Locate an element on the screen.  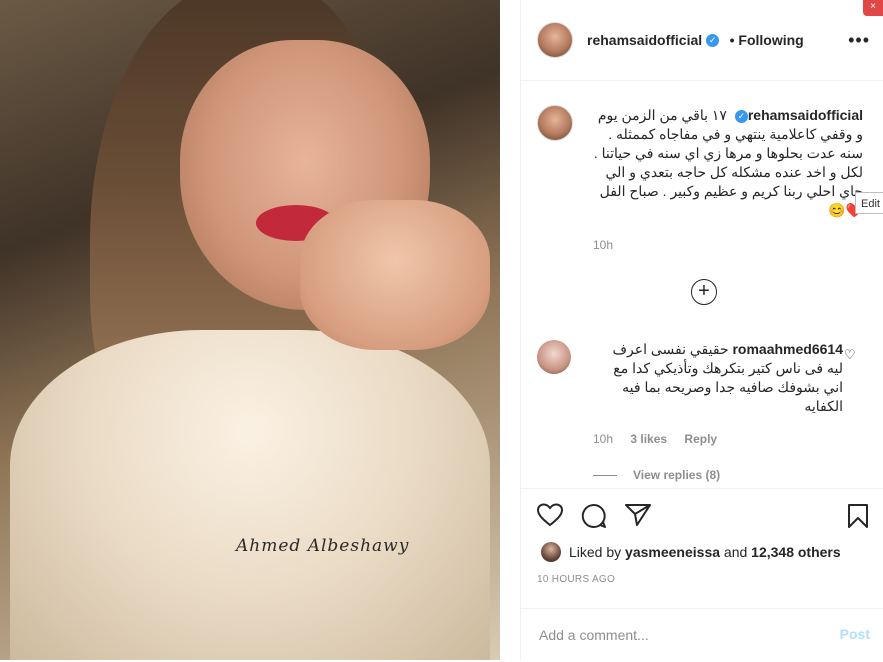
following-button: • Following is located at coordinates (767, 40).